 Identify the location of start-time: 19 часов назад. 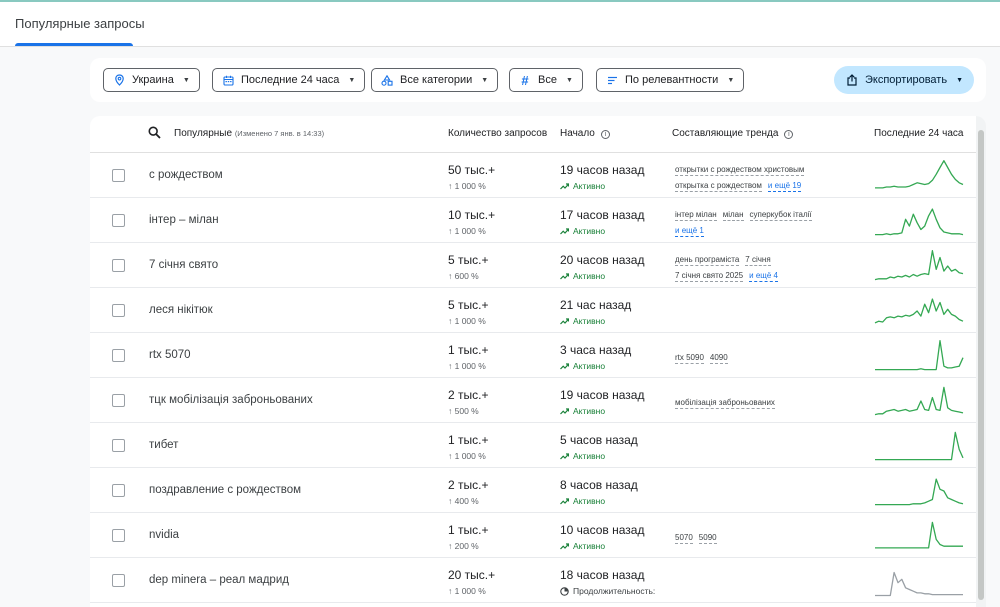
(602, 170).